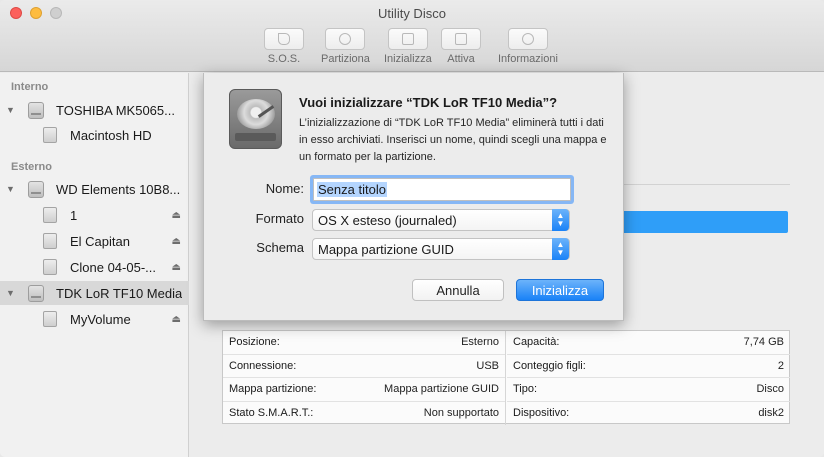 This screenshot has height=457, width=824. I want to click on sidebar-header-external: Esterno, so click(31, 167).